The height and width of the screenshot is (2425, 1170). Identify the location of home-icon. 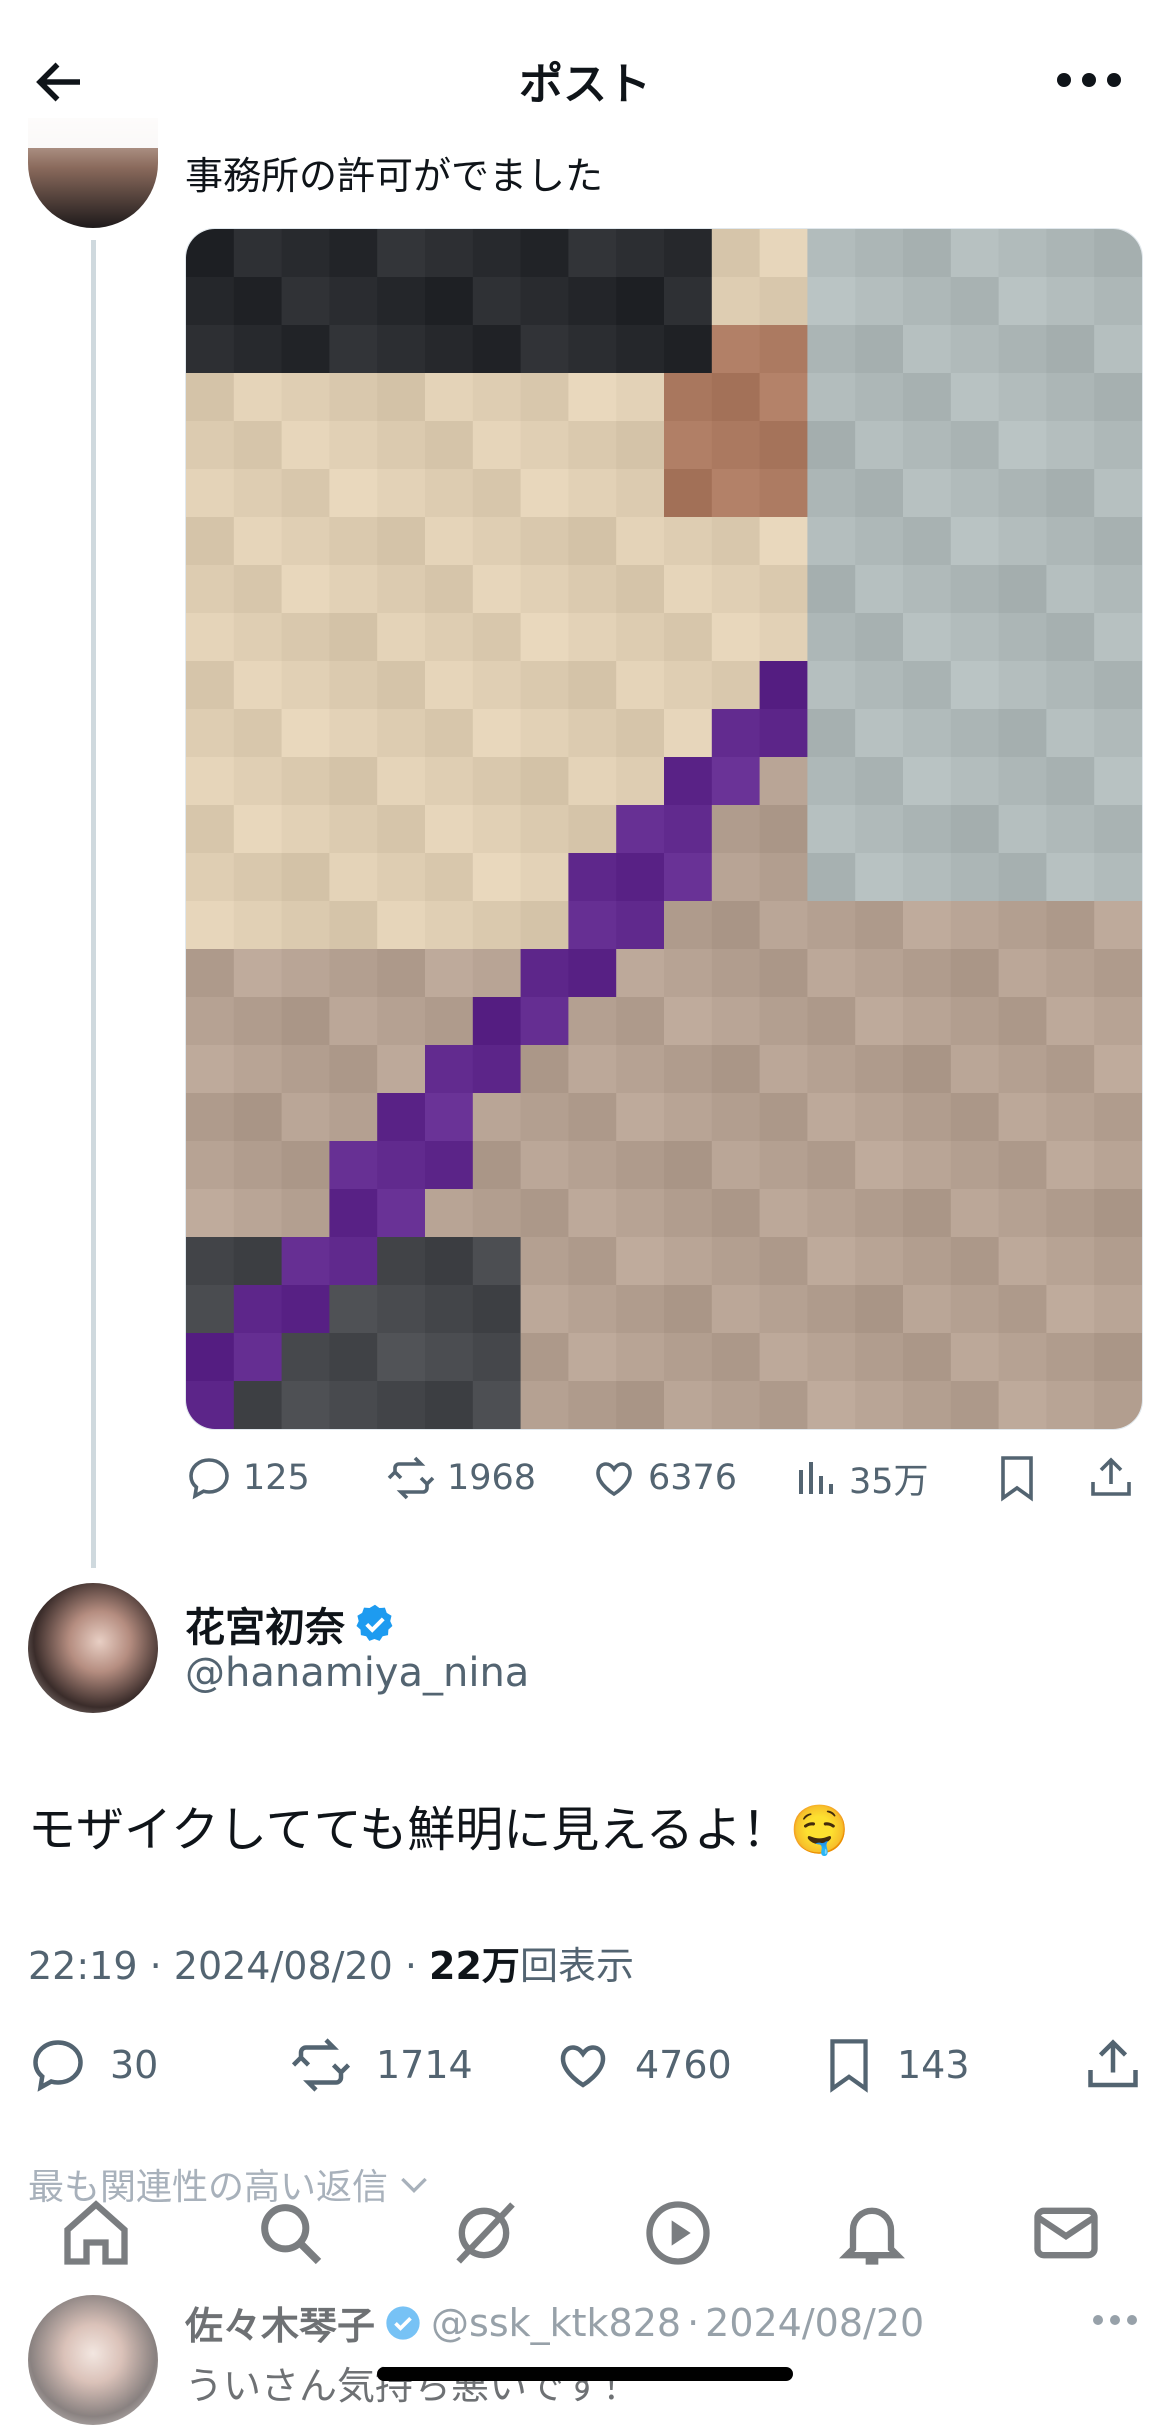
(96, 2233).